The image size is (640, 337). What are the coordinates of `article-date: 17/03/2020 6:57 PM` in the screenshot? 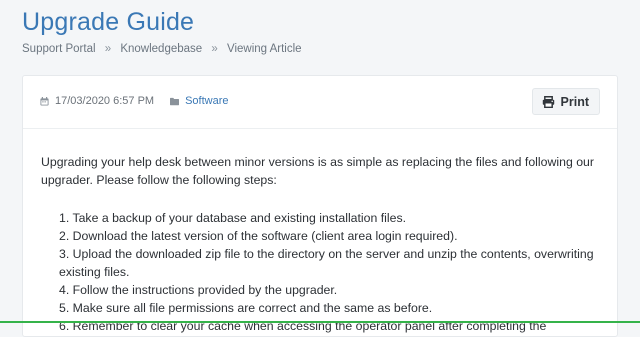 It's located at (105, 101).